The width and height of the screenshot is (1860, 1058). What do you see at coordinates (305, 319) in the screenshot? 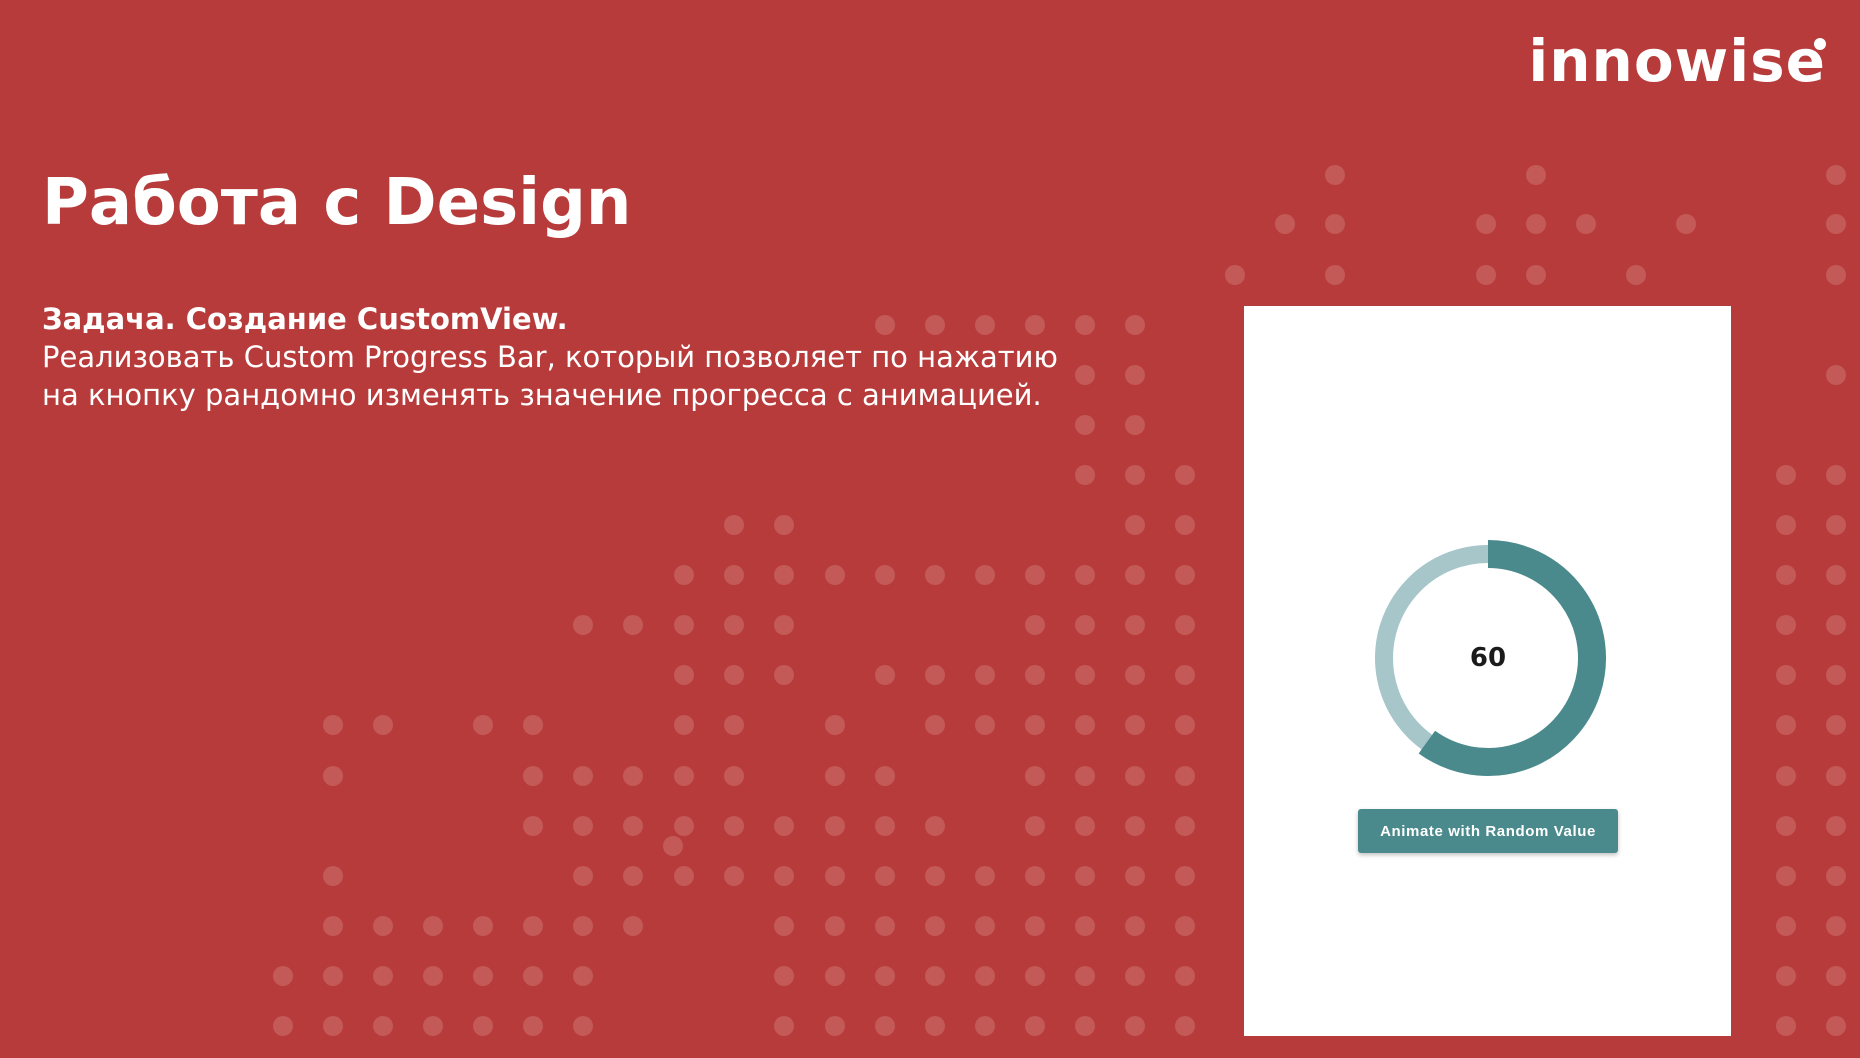
I see `task-heading: Задача. Создание CustomView.` at bounding box center [305, 319].